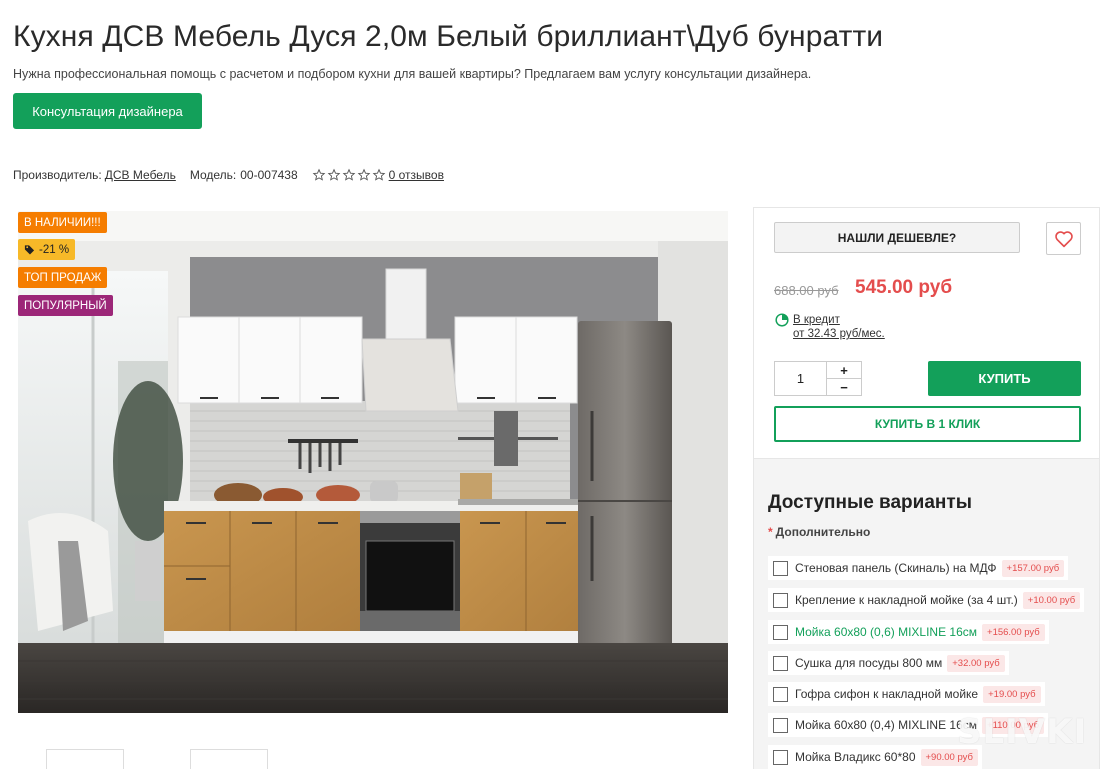 The height and width of the screenshot is (769, 1100). Describe the element at coordinates (1013, 632) in the screenshot. I see `option-price: +156.00 руб` at that location.